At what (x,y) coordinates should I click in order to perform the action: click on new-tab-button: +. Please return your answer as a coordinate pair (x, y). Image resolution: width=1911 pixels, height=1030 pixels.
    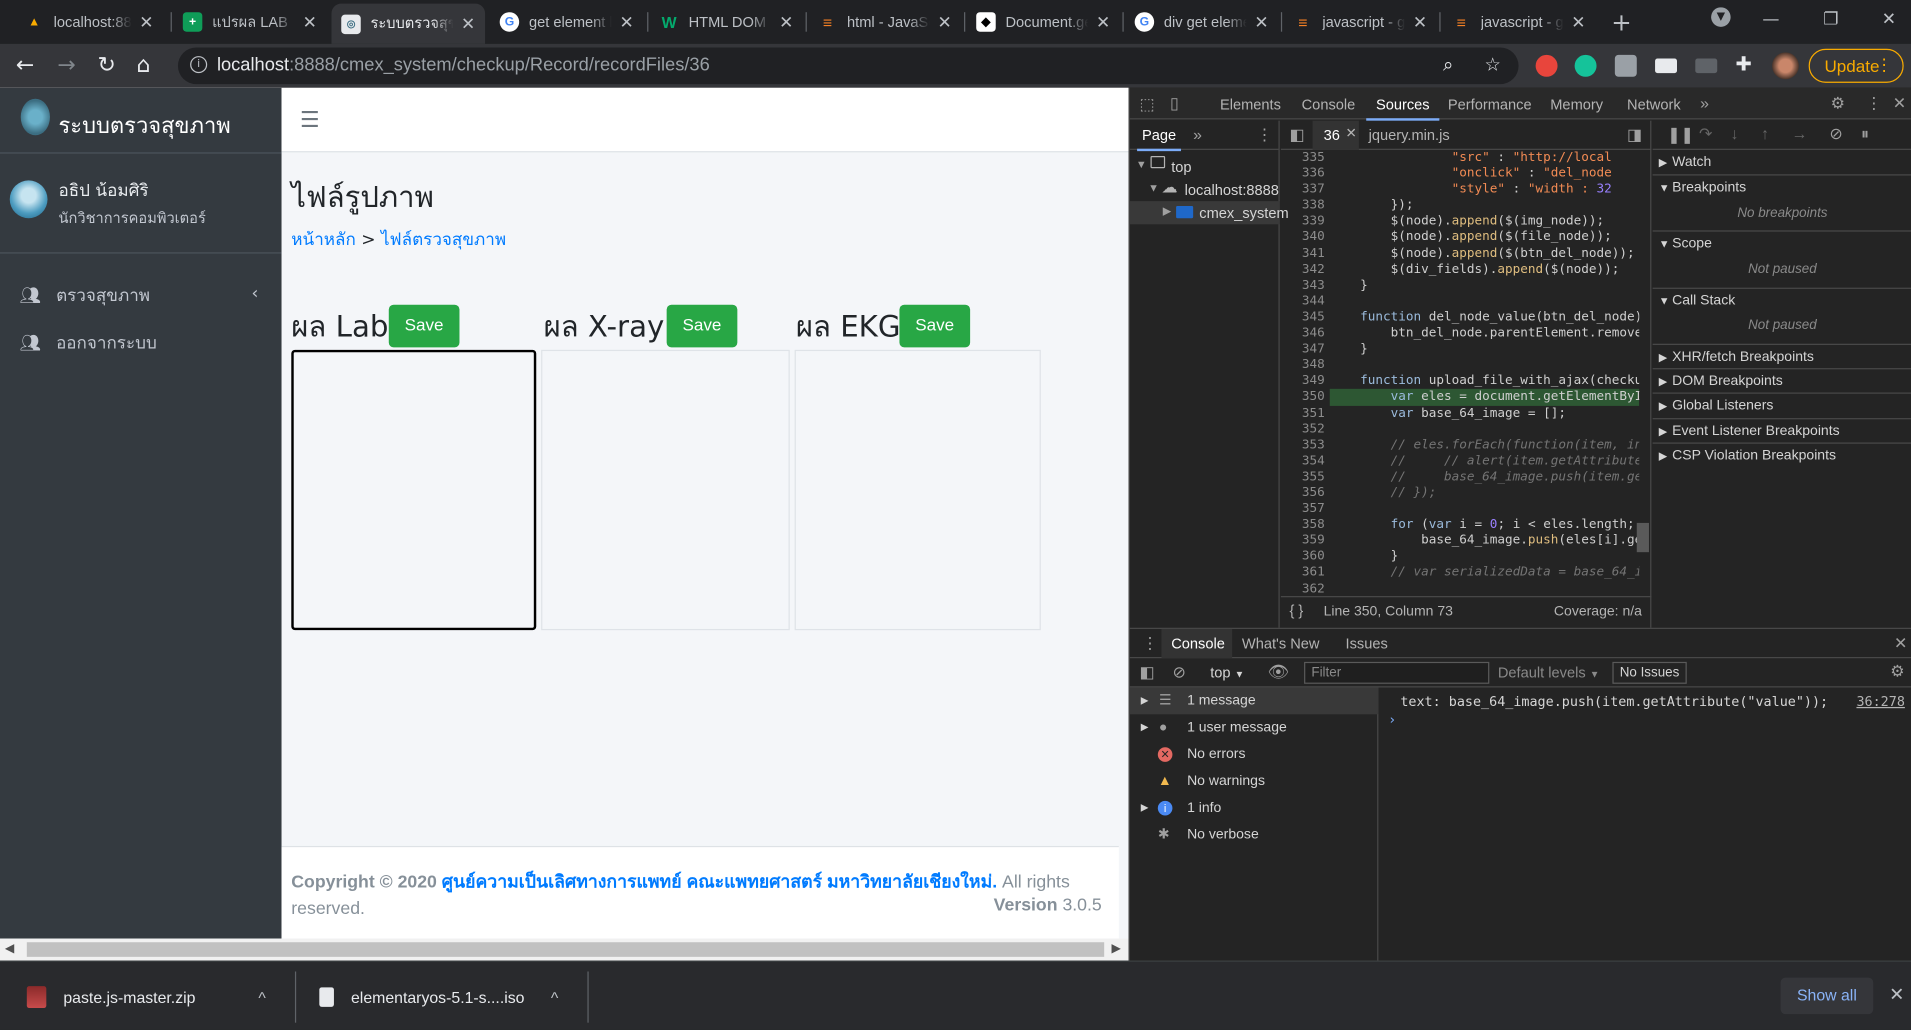
    Looking at the image, I should click on (1621, 21).